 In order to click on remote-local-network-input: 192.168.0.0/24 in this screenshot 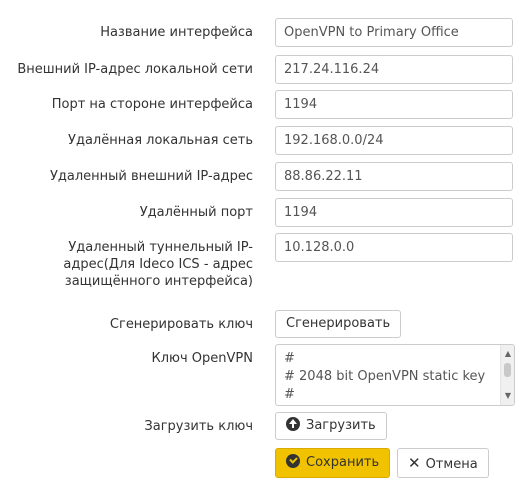, I will do `click(394, 140)`.